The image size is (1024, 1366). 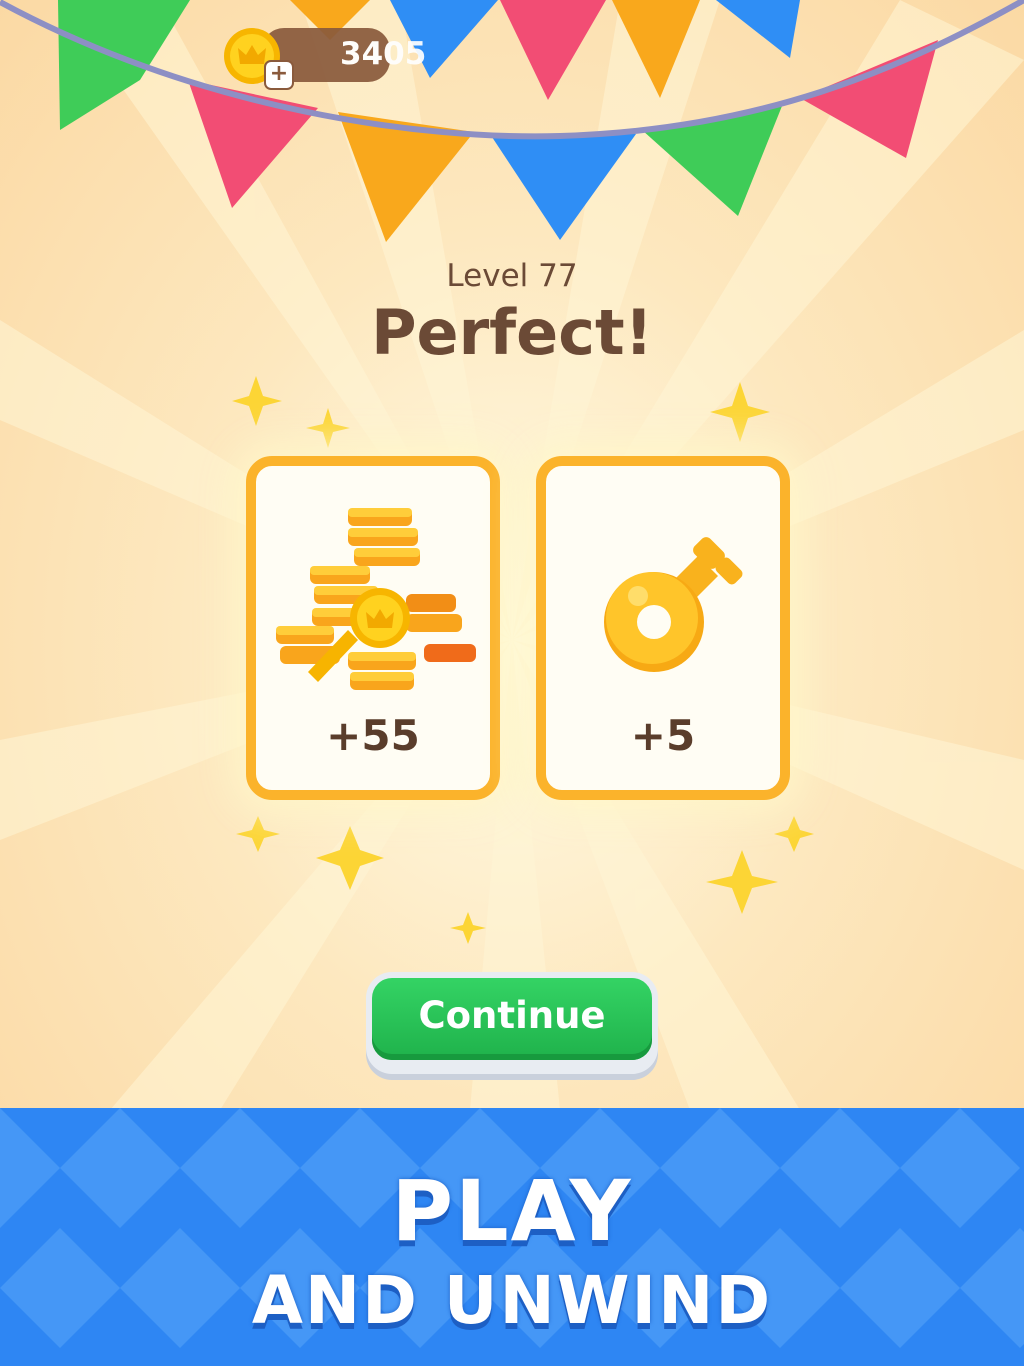 I want to click on result-title: Perfect!, so click(x=512, y=332).